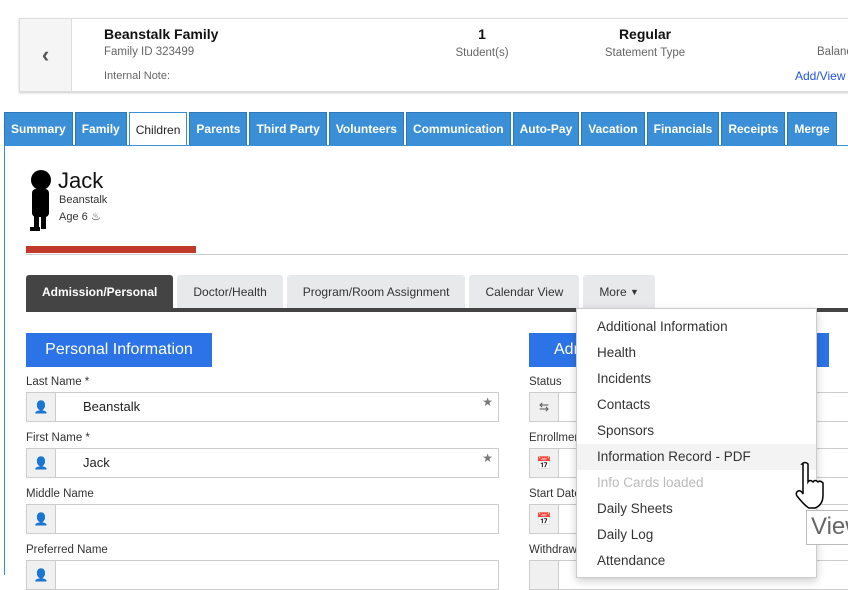 The width and height of the screenshot is (848, 590). What do you see at coordinates (158, 129) in the screenshot?
I see `tab-children: Children` at bounding box center [158, 129].